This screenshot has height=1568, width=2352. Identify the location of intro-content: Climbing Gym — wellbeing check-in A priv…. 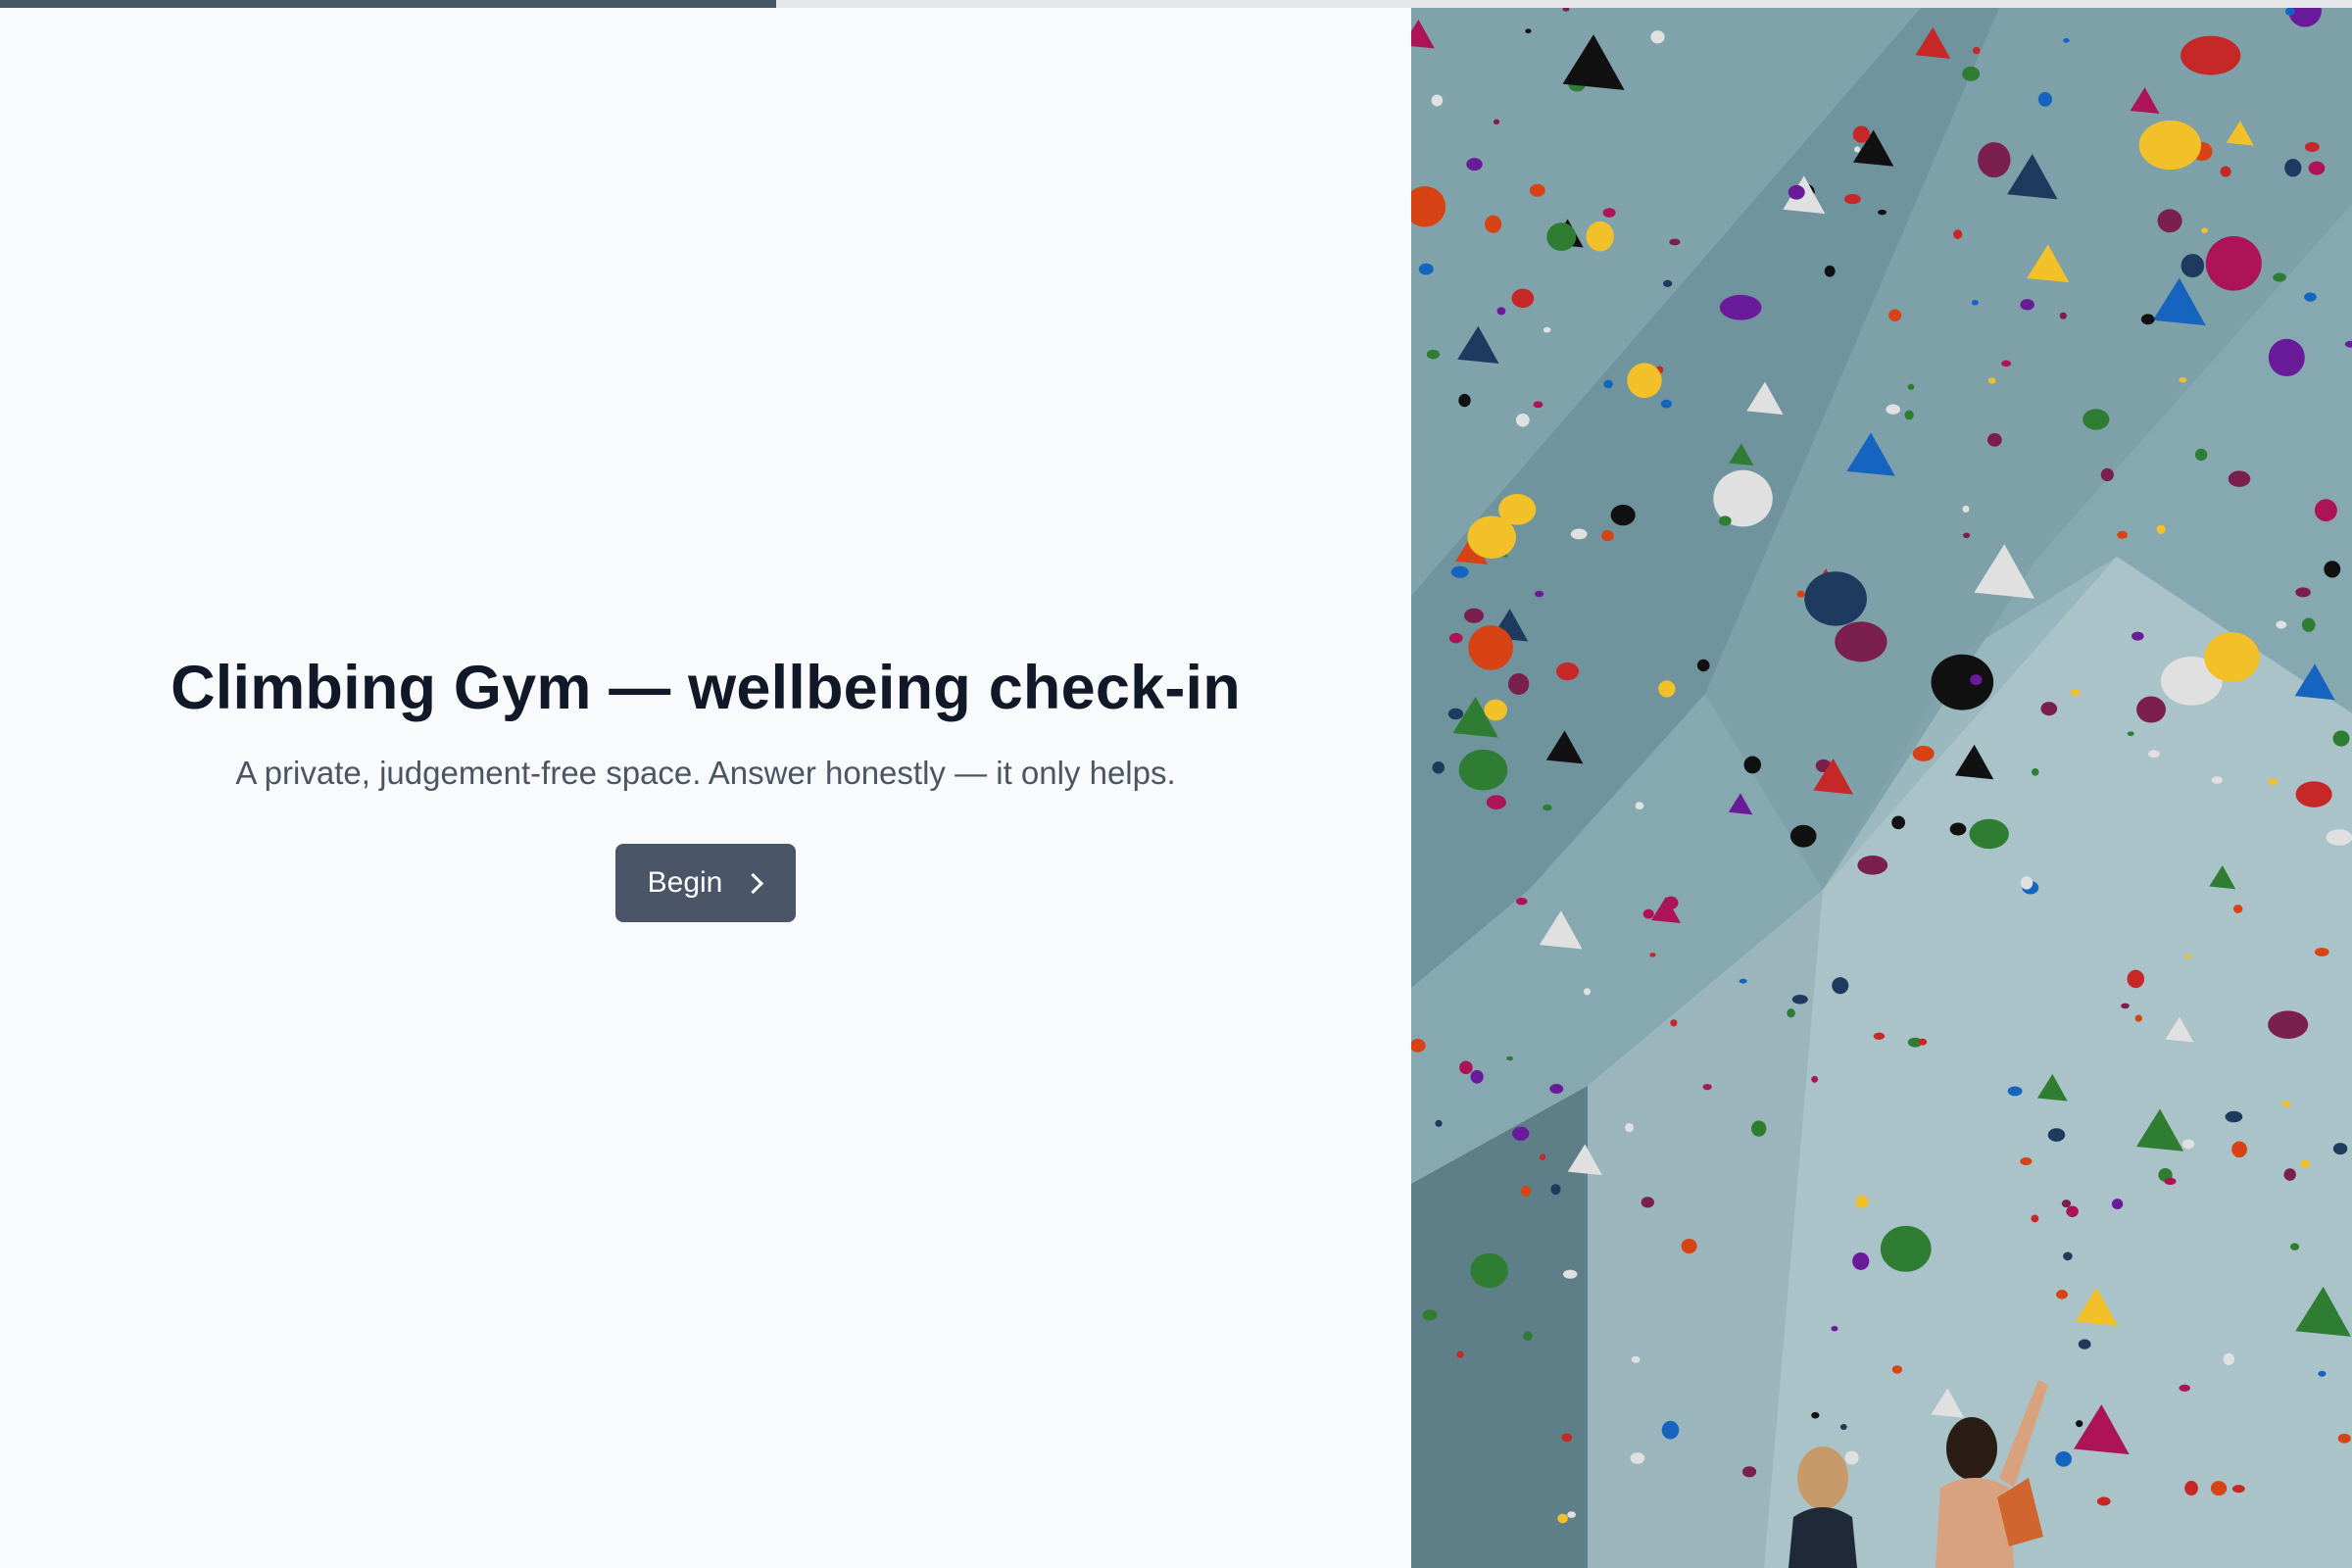
(705, 786).